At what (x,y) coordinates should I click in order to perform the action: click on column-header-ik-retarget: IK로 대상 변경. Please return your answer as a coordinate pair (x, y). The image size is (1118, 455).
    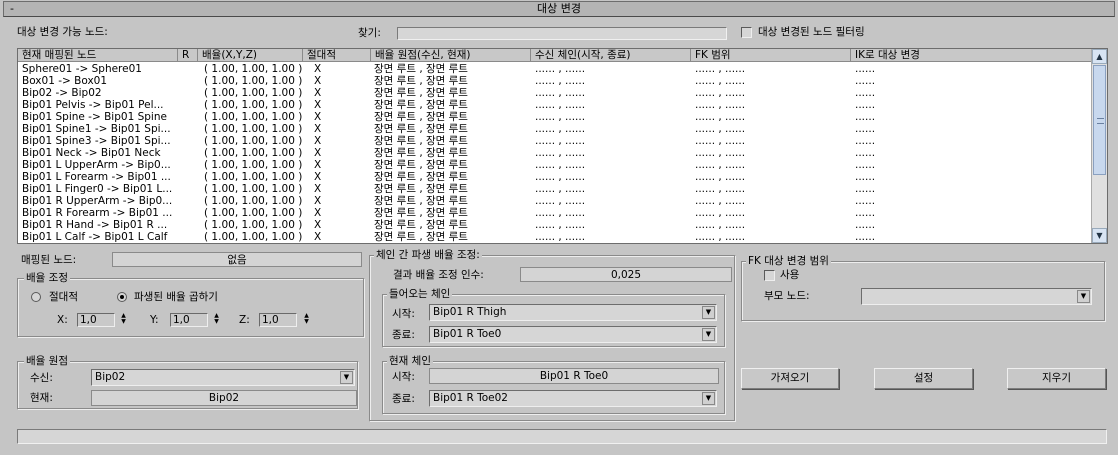
    Looking at the image, I should click on (971, 55).